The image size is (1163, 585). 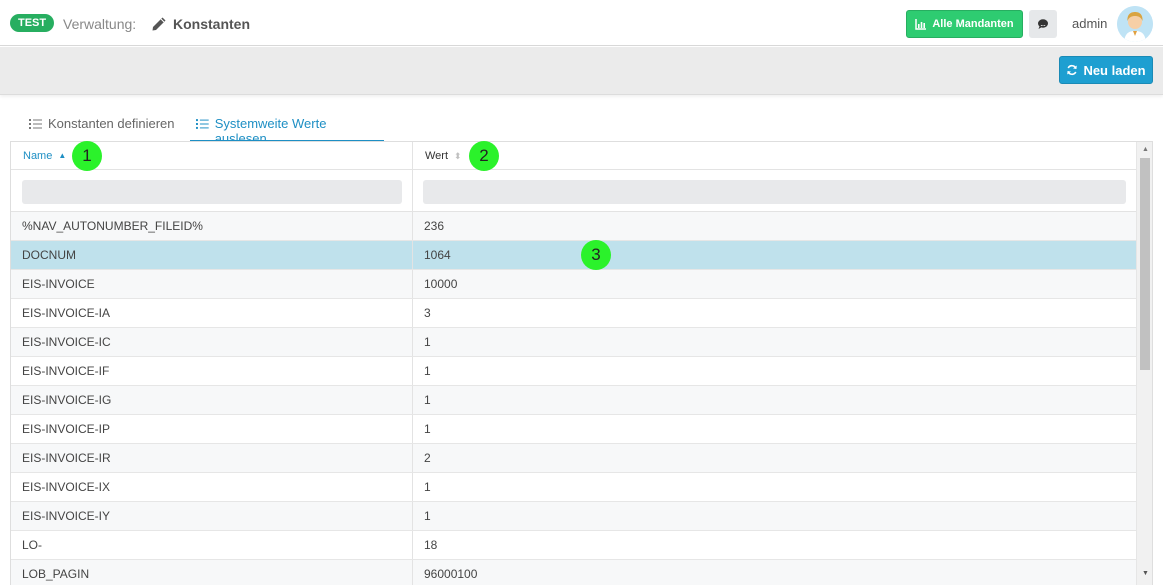 What do you see at coordinates (1089, 23) in the screenshot?
I see `user-name: admin` at bounding box center [1089, 23].